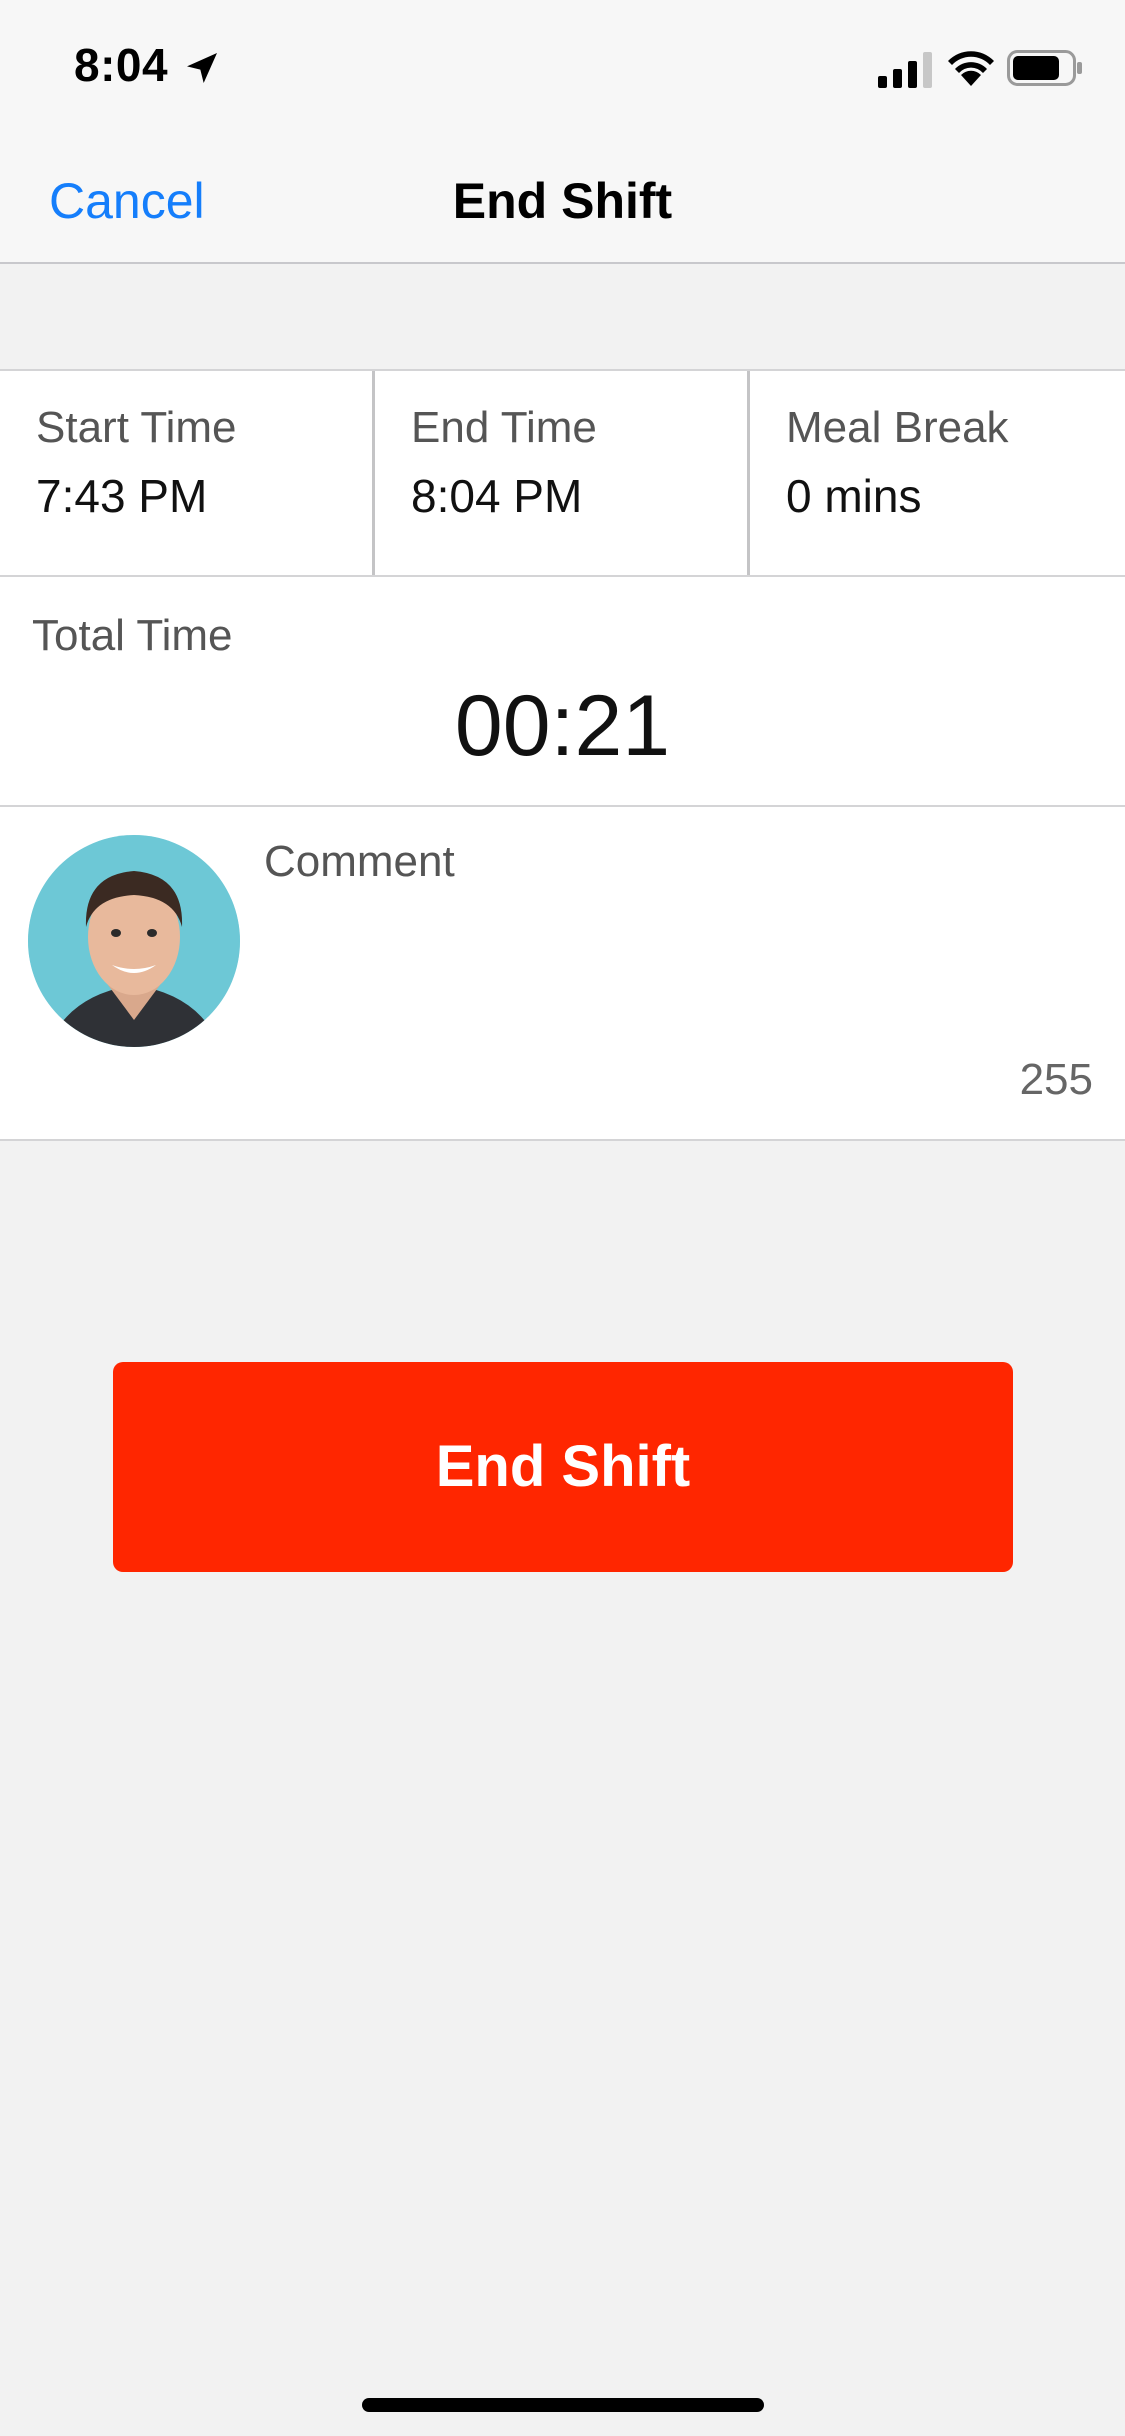 The image size is (1125, 2436). I want to click on end-time-label: End Time, so click(504, 427).